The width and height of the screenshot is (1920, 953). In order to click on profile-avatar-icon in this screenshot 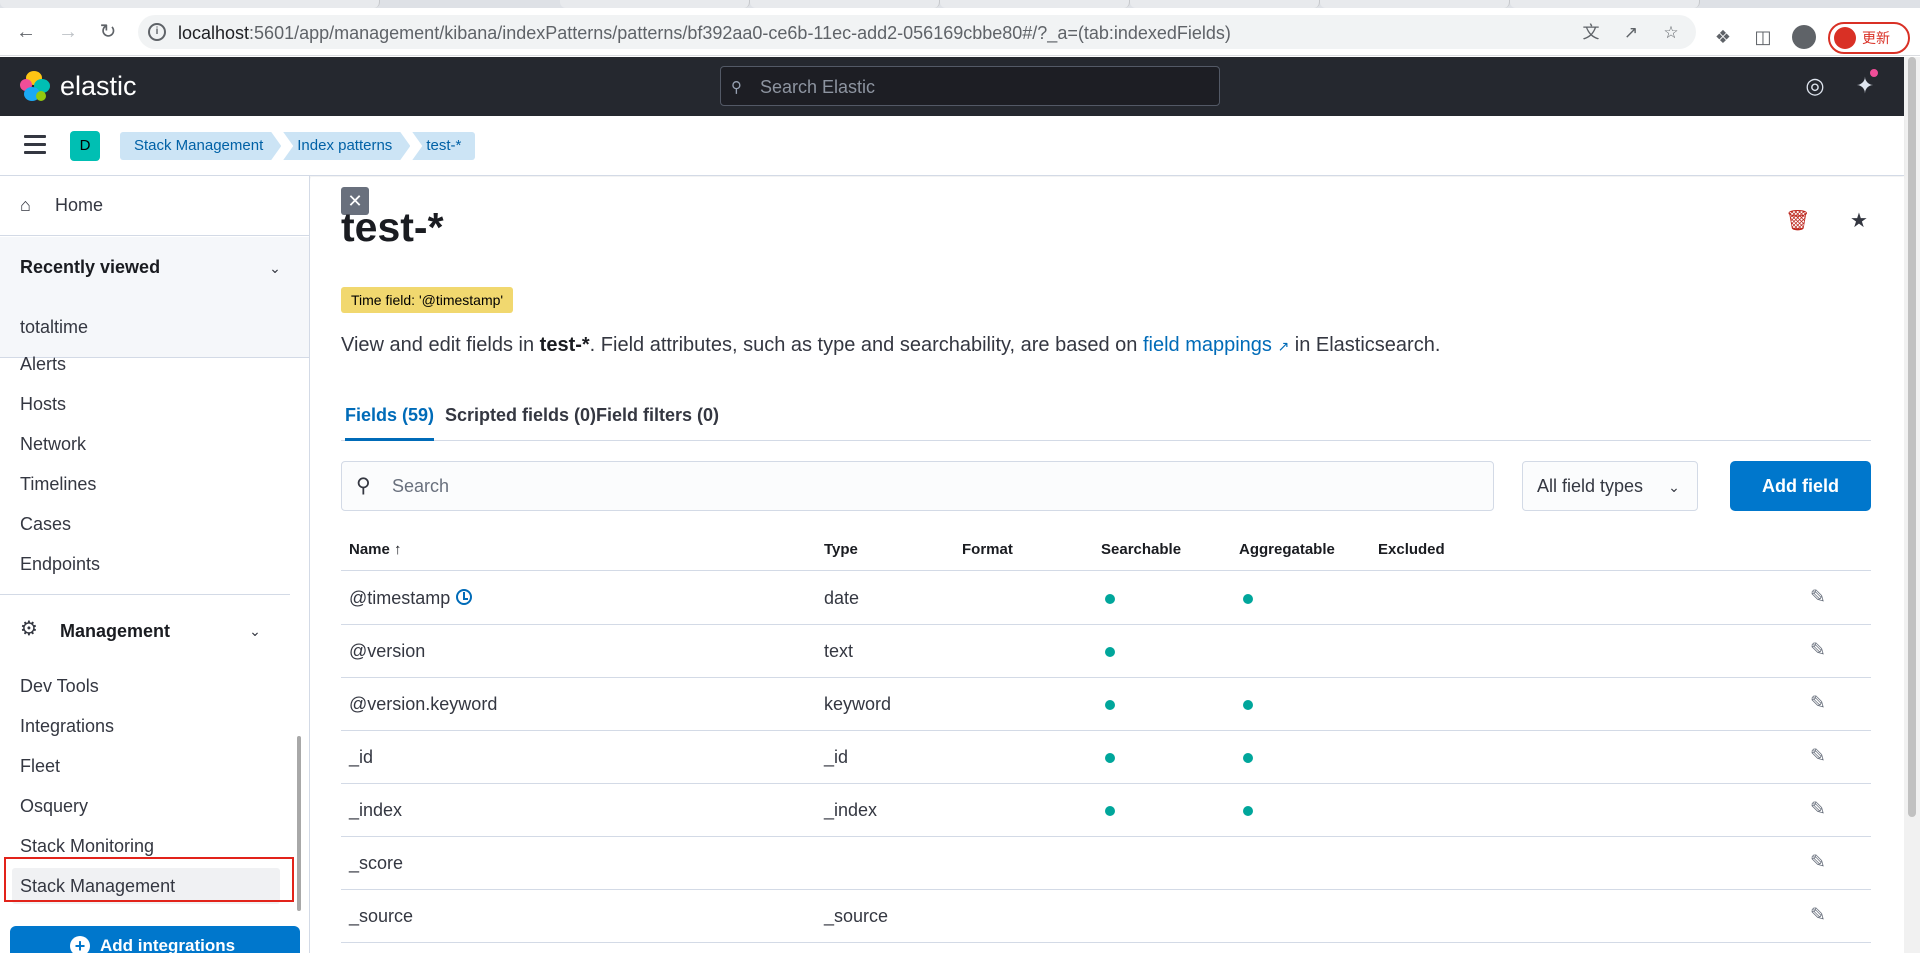, I will do `click(1804, 37)`.